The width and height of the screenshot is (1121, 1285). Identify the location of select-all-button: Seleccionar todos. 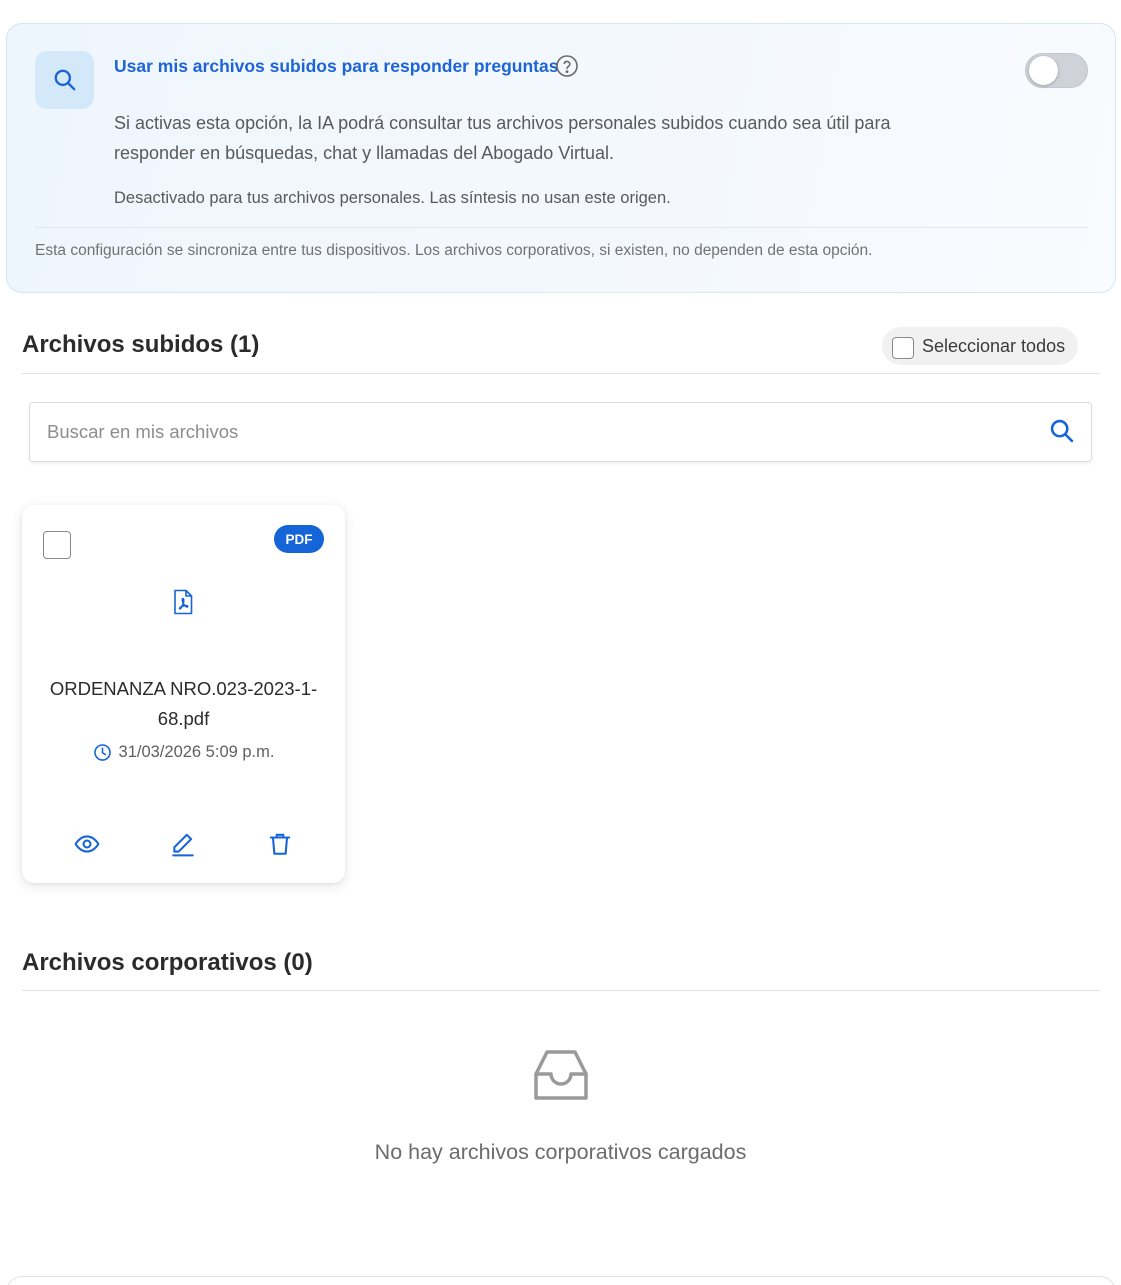
(980, 346).